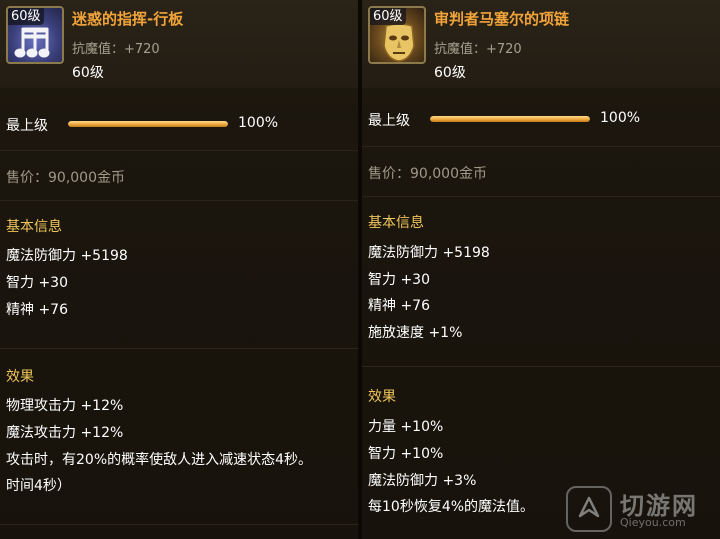 This screenshot has height=539, width=720. What do you see at coordinates (641, 510) in the screenshot?
I see `watermark: 切游网 Qieyou.com` at bounding box center [641, 510].